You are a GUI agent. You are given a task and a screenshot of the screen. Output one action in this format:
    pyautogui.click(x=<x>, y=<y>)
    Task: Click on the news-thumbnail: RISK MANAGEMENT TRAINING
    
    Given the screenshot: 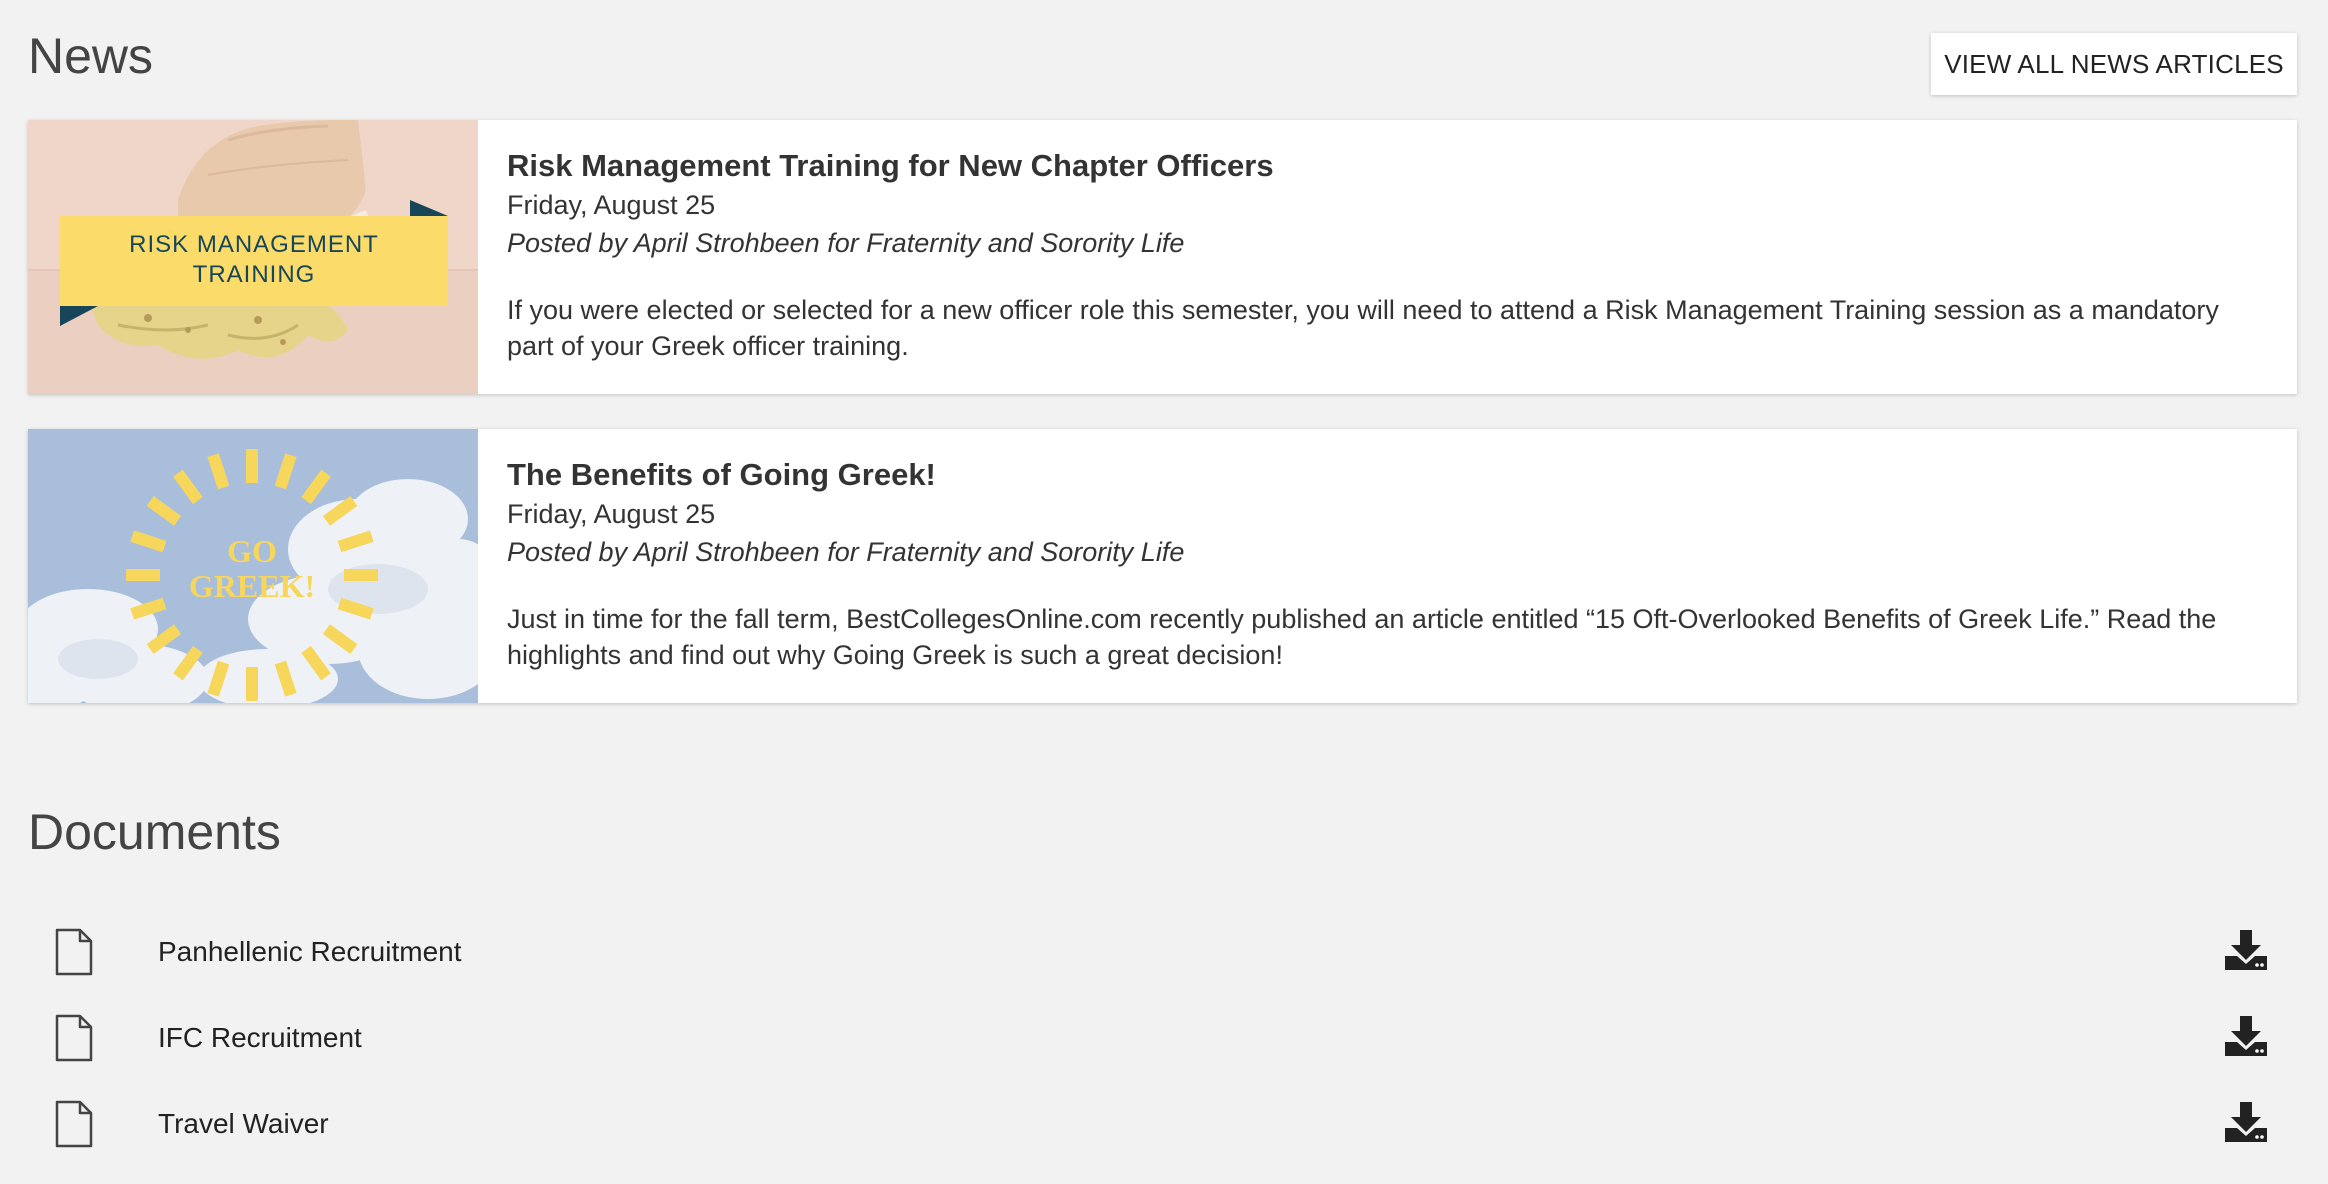 What is the action you would take?
    pyautogui.click(x=253, y=257)
    